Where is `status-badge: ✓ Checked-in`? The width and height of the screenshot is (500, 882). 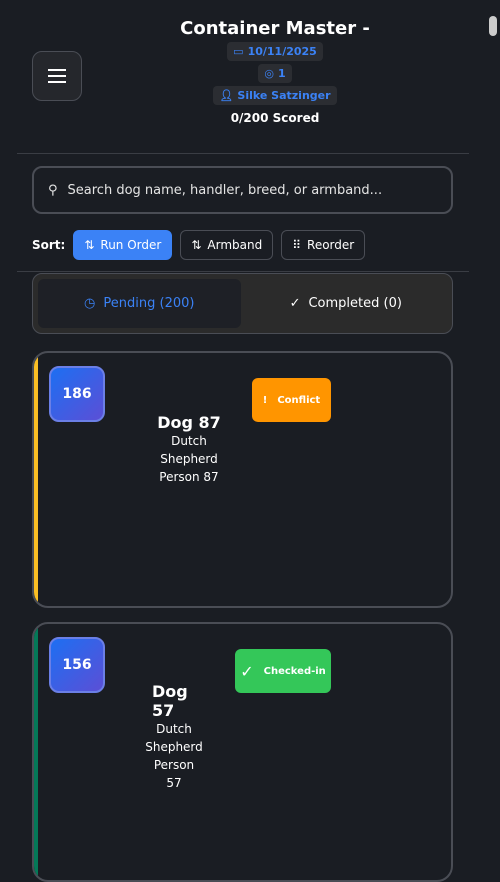 status-badge: ✓ Checked-in is located at coordinates (283, 671).